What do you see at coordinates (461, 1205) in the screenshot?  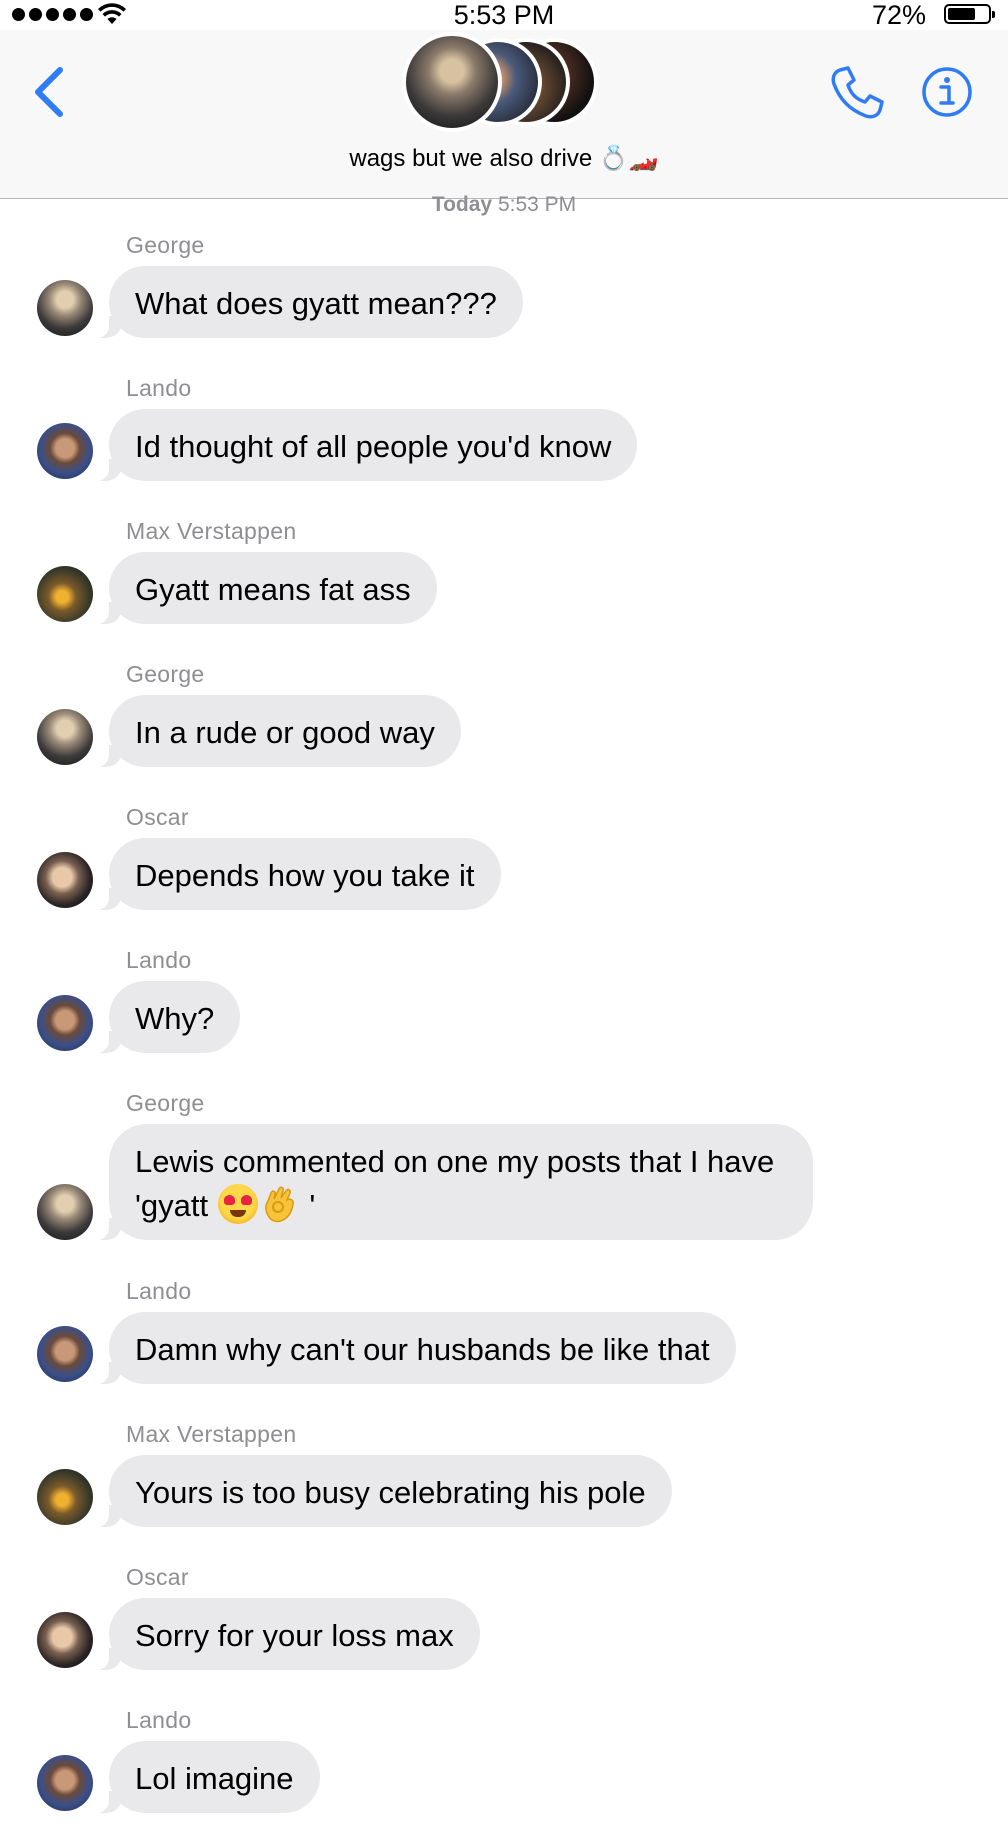 I see `message-text-line: 'gyatt '` at bounding box center [461, 1205].